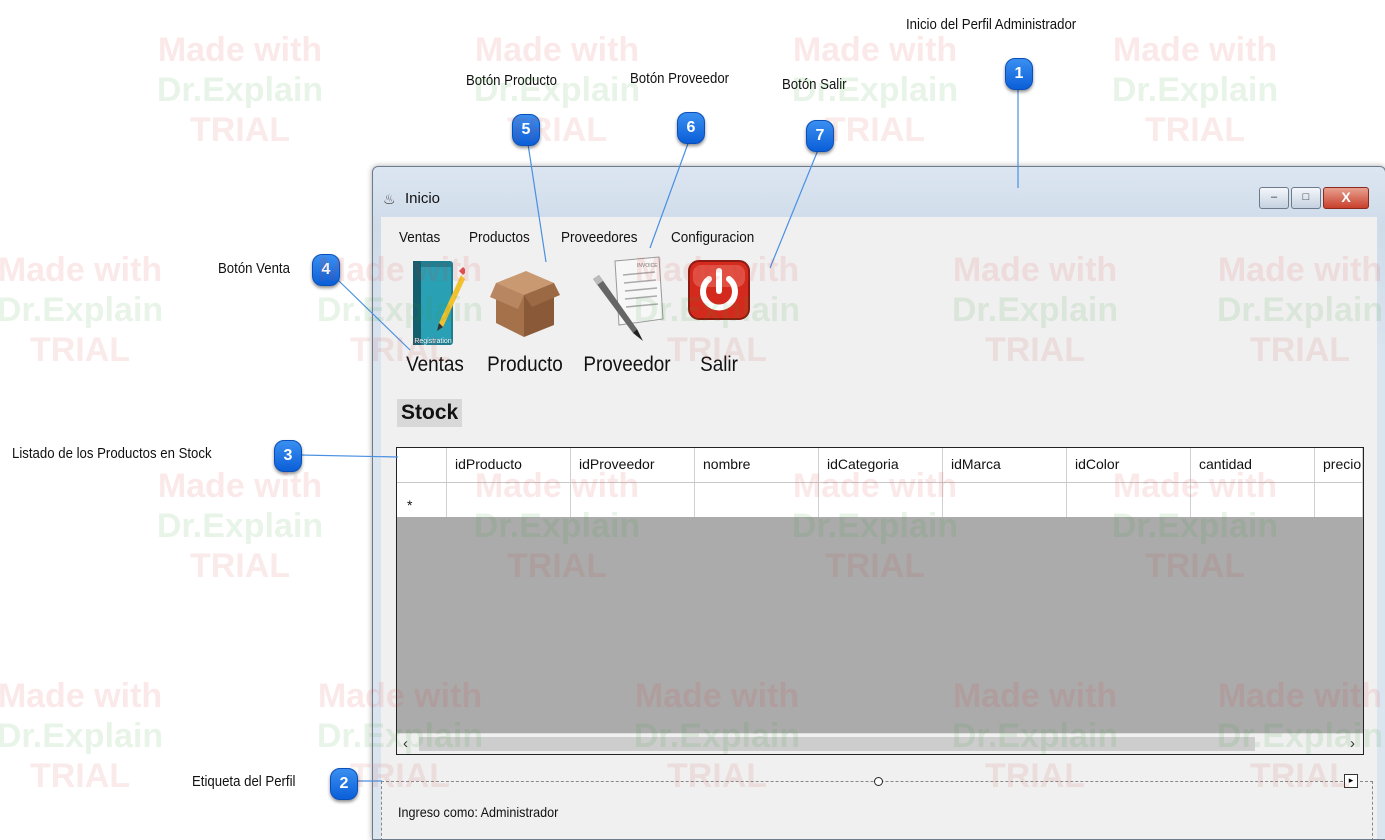  I want to click on callout-badge-1: 1, so click(1019, 74).